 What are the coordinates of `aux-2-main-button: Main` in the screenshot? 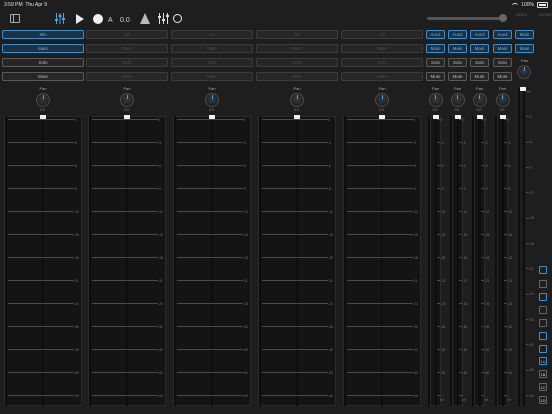 It's located at (457, 48).